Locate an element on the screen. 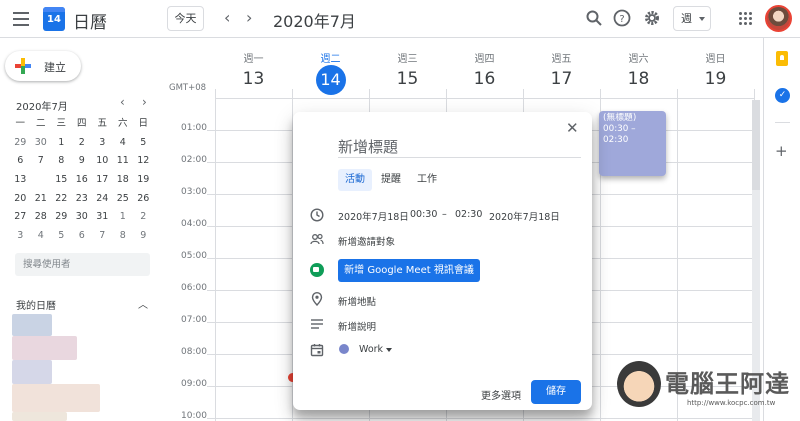 The image size is (800, 421). mini-day: 10 is located at coordinates (102, 161).